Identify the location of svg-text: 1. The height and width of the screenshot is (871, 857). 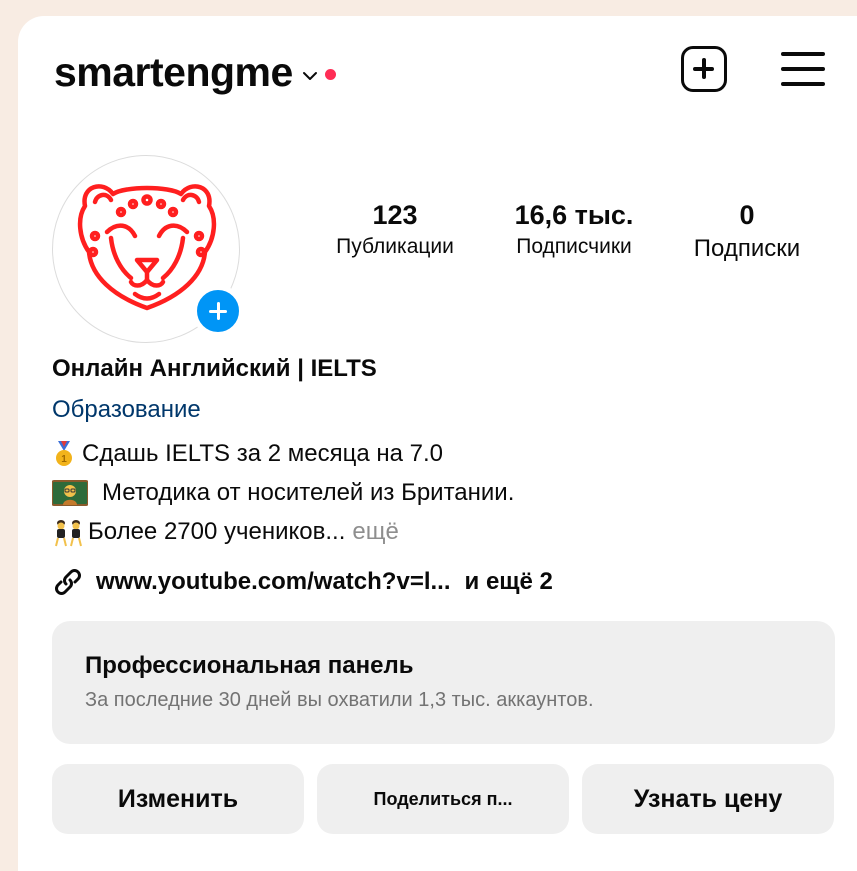
(64, 459).